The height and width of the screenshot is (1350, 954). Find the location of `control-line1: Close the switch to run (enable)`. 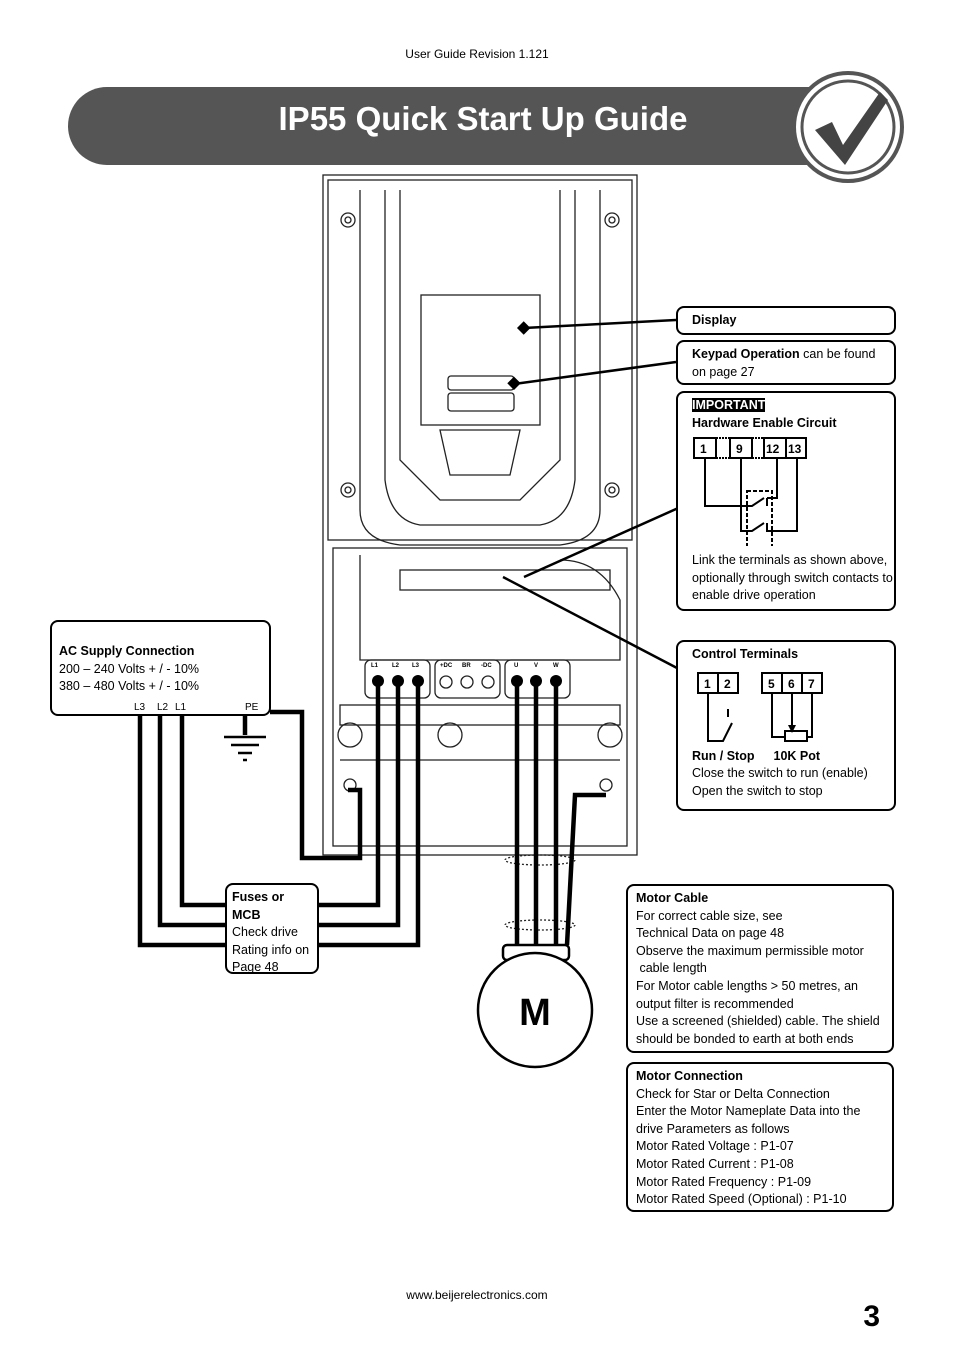

control-line1: Close the switch to run (enable) is located at coordinates (780, 773).